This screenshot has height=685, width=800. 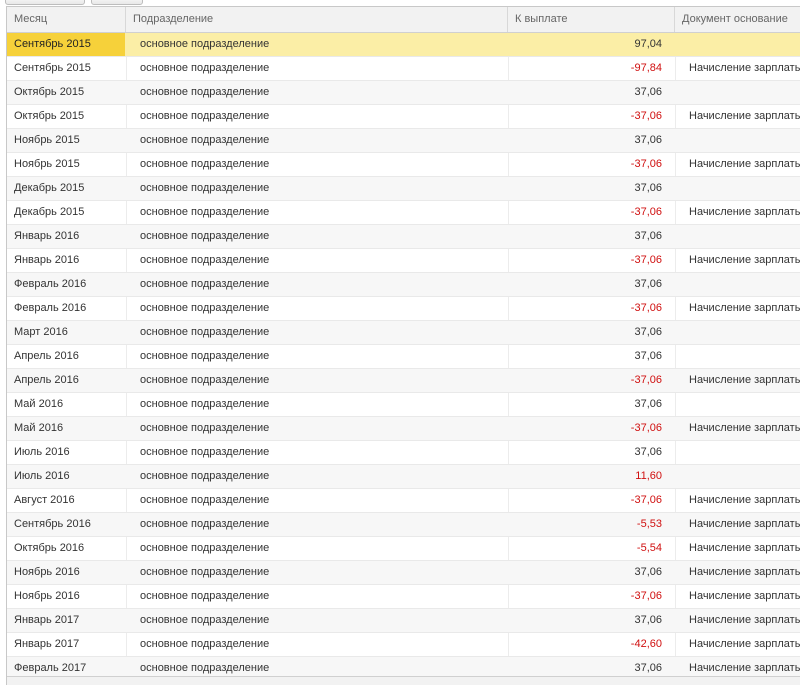 I want to click on column-header-document: Документ основание, so click(x=737, y=19).